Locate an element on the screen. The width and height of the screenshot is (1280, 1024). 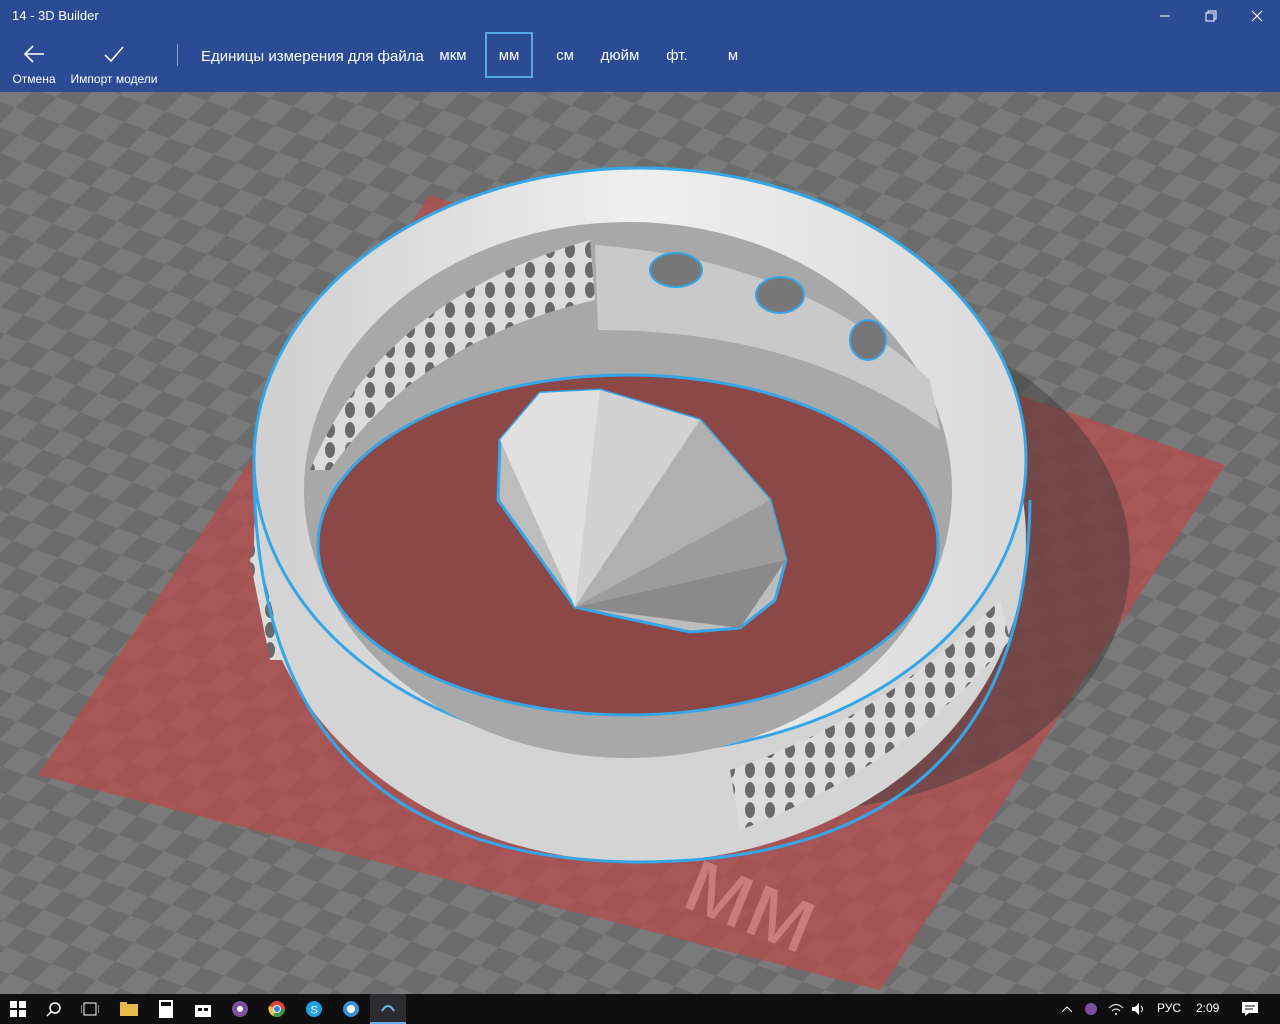
toolbar-separator is located at coordinates (177, 55).